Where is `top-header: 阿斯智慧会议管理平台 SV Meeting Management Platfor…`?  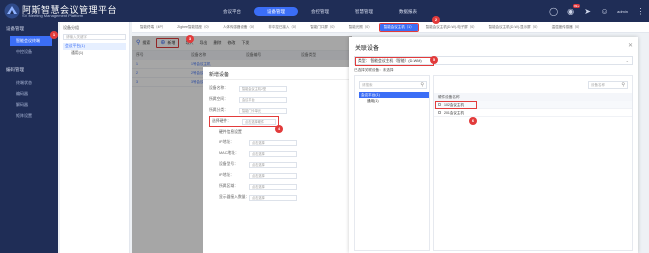 top-header: 阿斯智慧会议管理平台 SV Meeting Management Platfor… is located at coordinates (324, 11).